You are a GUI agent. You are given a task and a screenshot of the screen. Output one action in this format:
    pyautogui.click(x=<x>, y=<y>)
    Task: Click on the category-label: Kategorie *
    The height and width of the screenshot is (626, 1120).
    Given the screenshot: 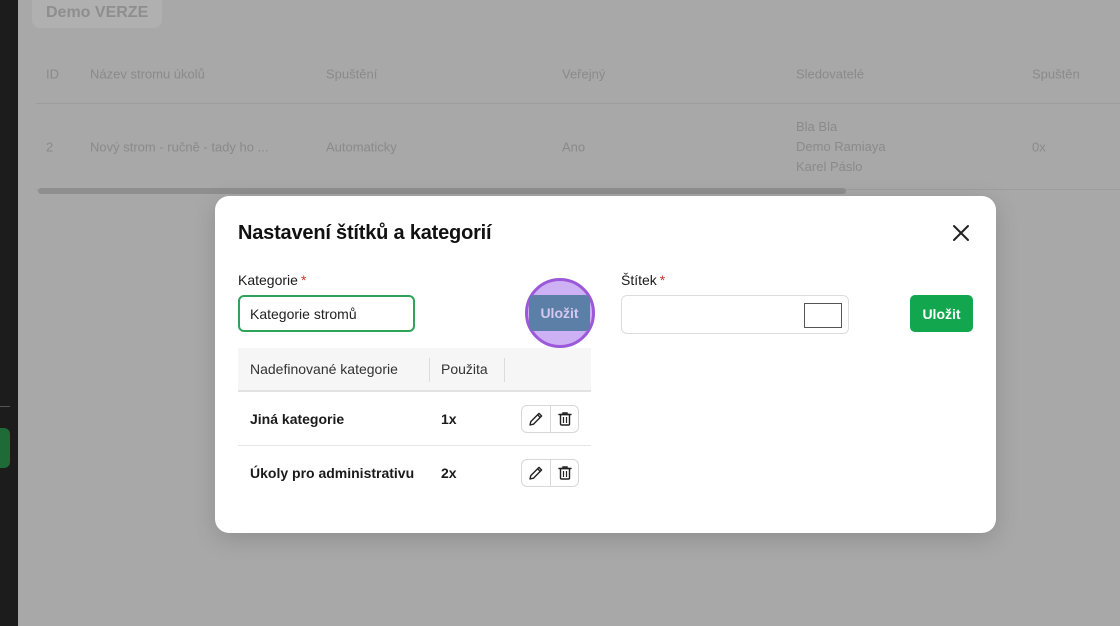 What is the action you would take?
    pyautogui.click(x=272, y=280)
    